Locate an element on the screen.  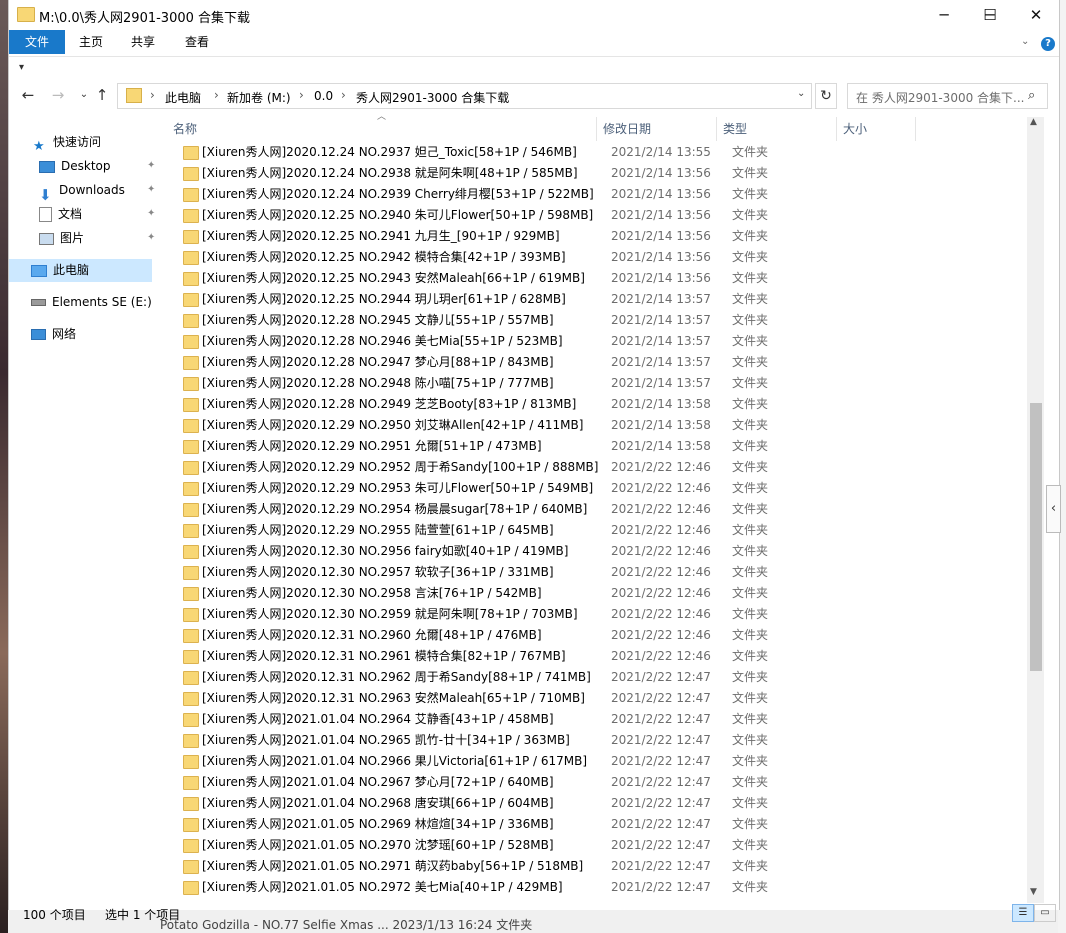
close-icon: ✕ is located at coordinates (1036, 15).